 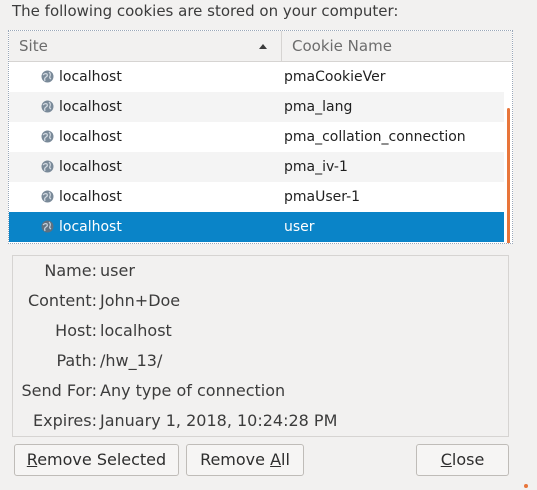 I want to click on detail-send-for-value: Any type of connection, so click(x=193, y=390).